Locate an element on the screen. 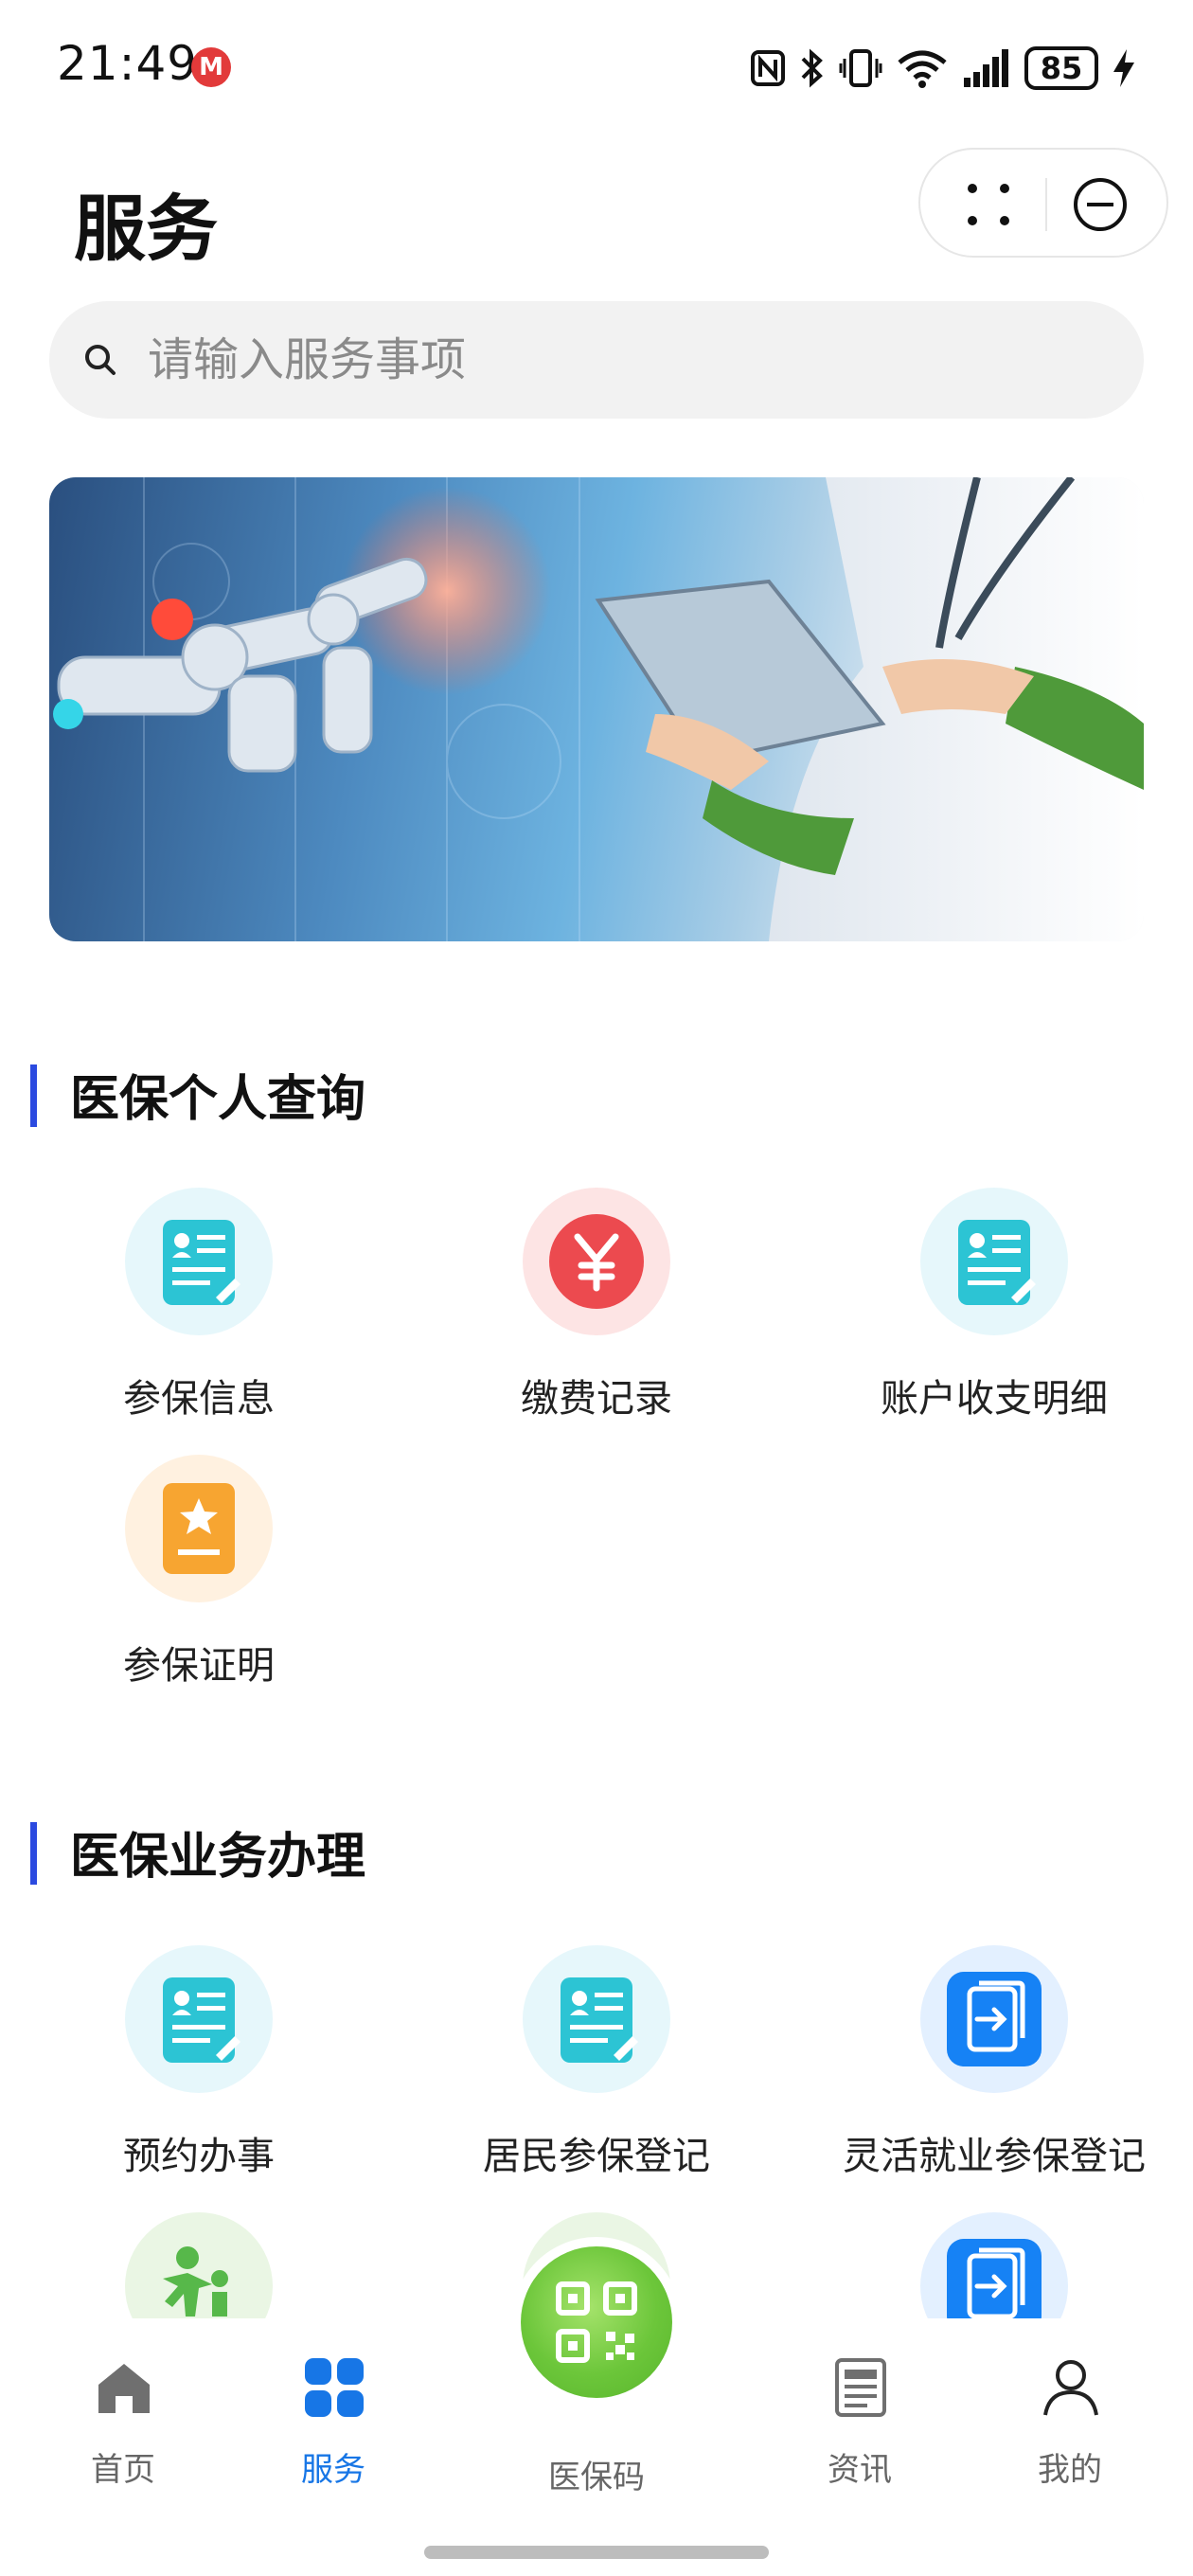 The height and width of the screenshot is (2576, 1193). grid-item-account-details: 账户收支明细 is located at coordinates (994, 1306).